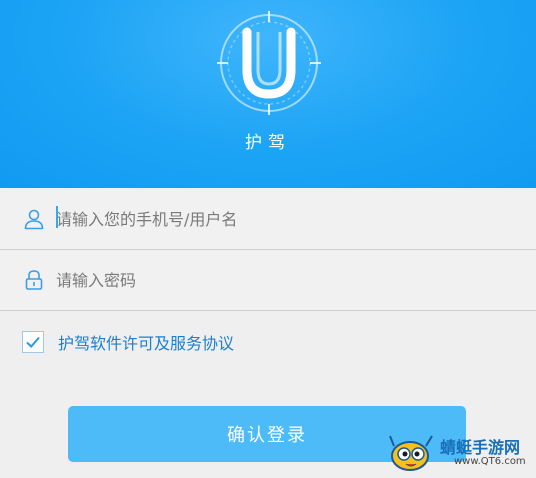 The width and height of the screenshot is (536, 478). I want to click on agreement-checkbox, so click(33, 342).